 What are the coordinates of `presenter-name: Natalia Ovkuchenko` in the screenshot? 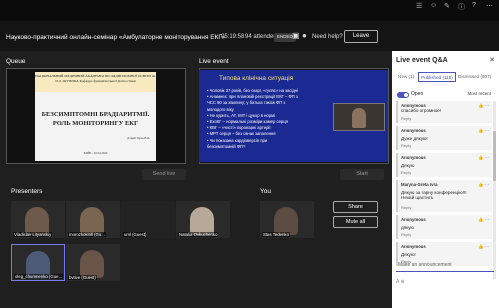 It's located at (198, 234).